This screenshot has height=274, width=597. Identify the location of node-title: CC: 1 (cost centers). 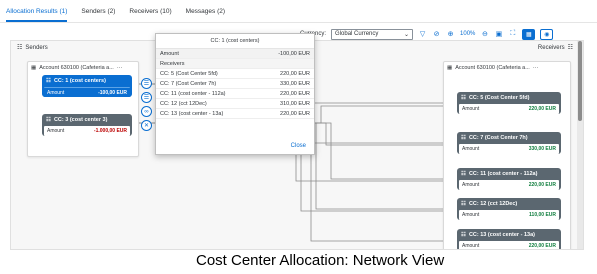
(79, 81).